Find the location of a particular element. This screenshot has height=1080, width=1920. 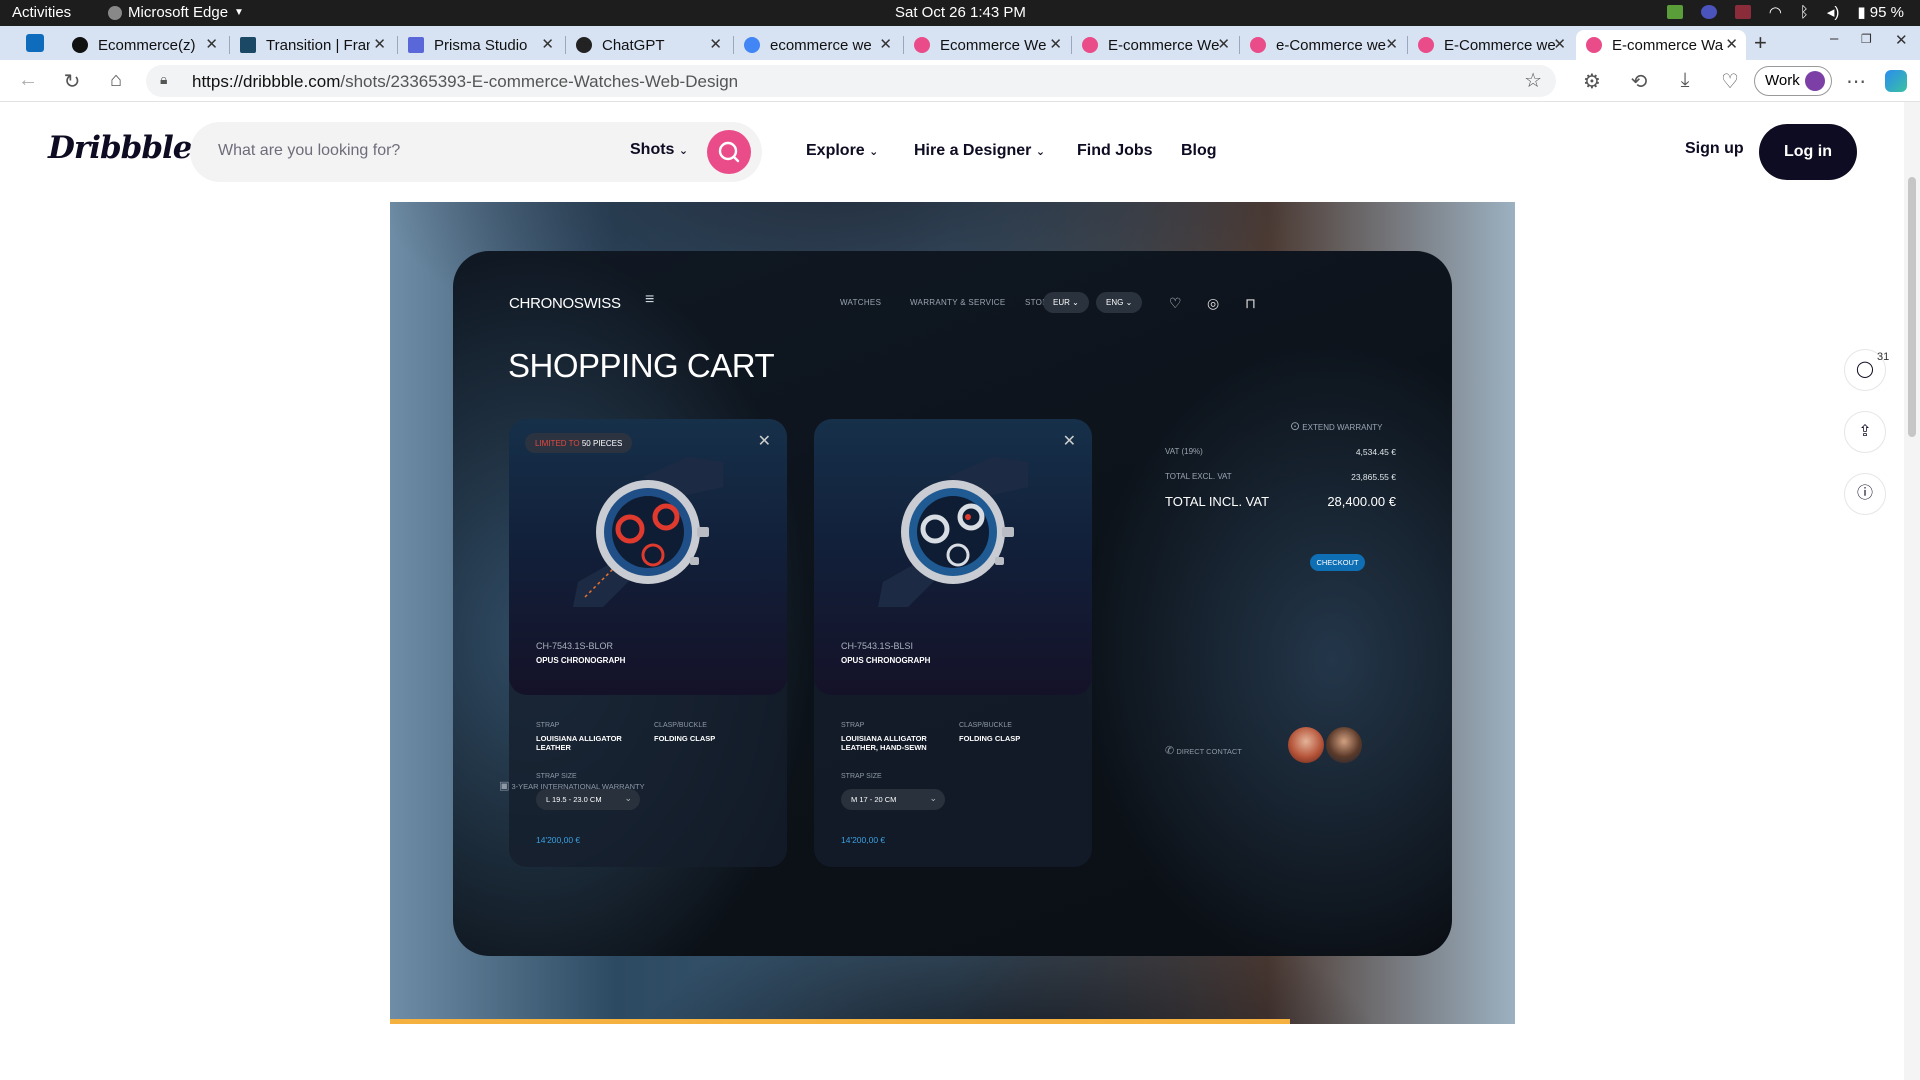

close-window-icon: ✕ is located at coordinates (1901, 40).